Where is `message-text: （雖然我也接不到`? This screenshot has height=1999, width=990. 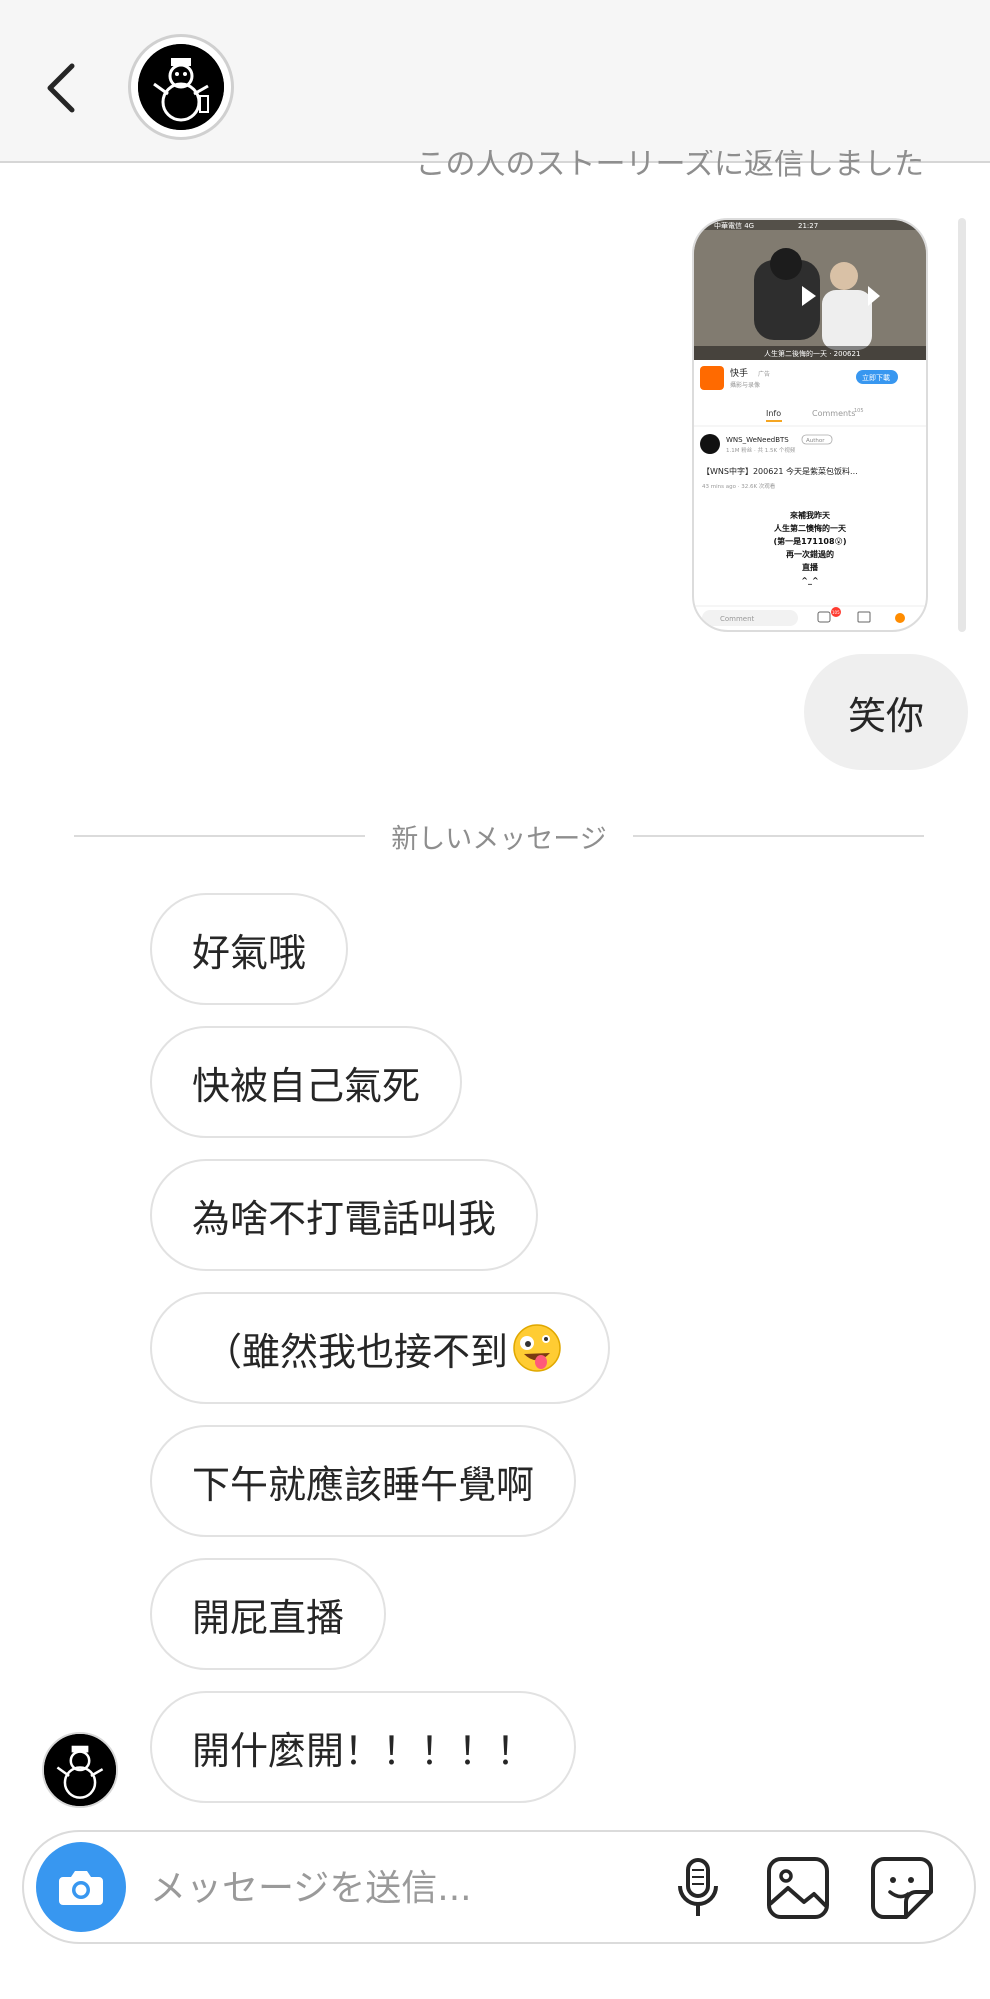
message-text: （雖然我也接不到 is located at coordinates (356, 1351).